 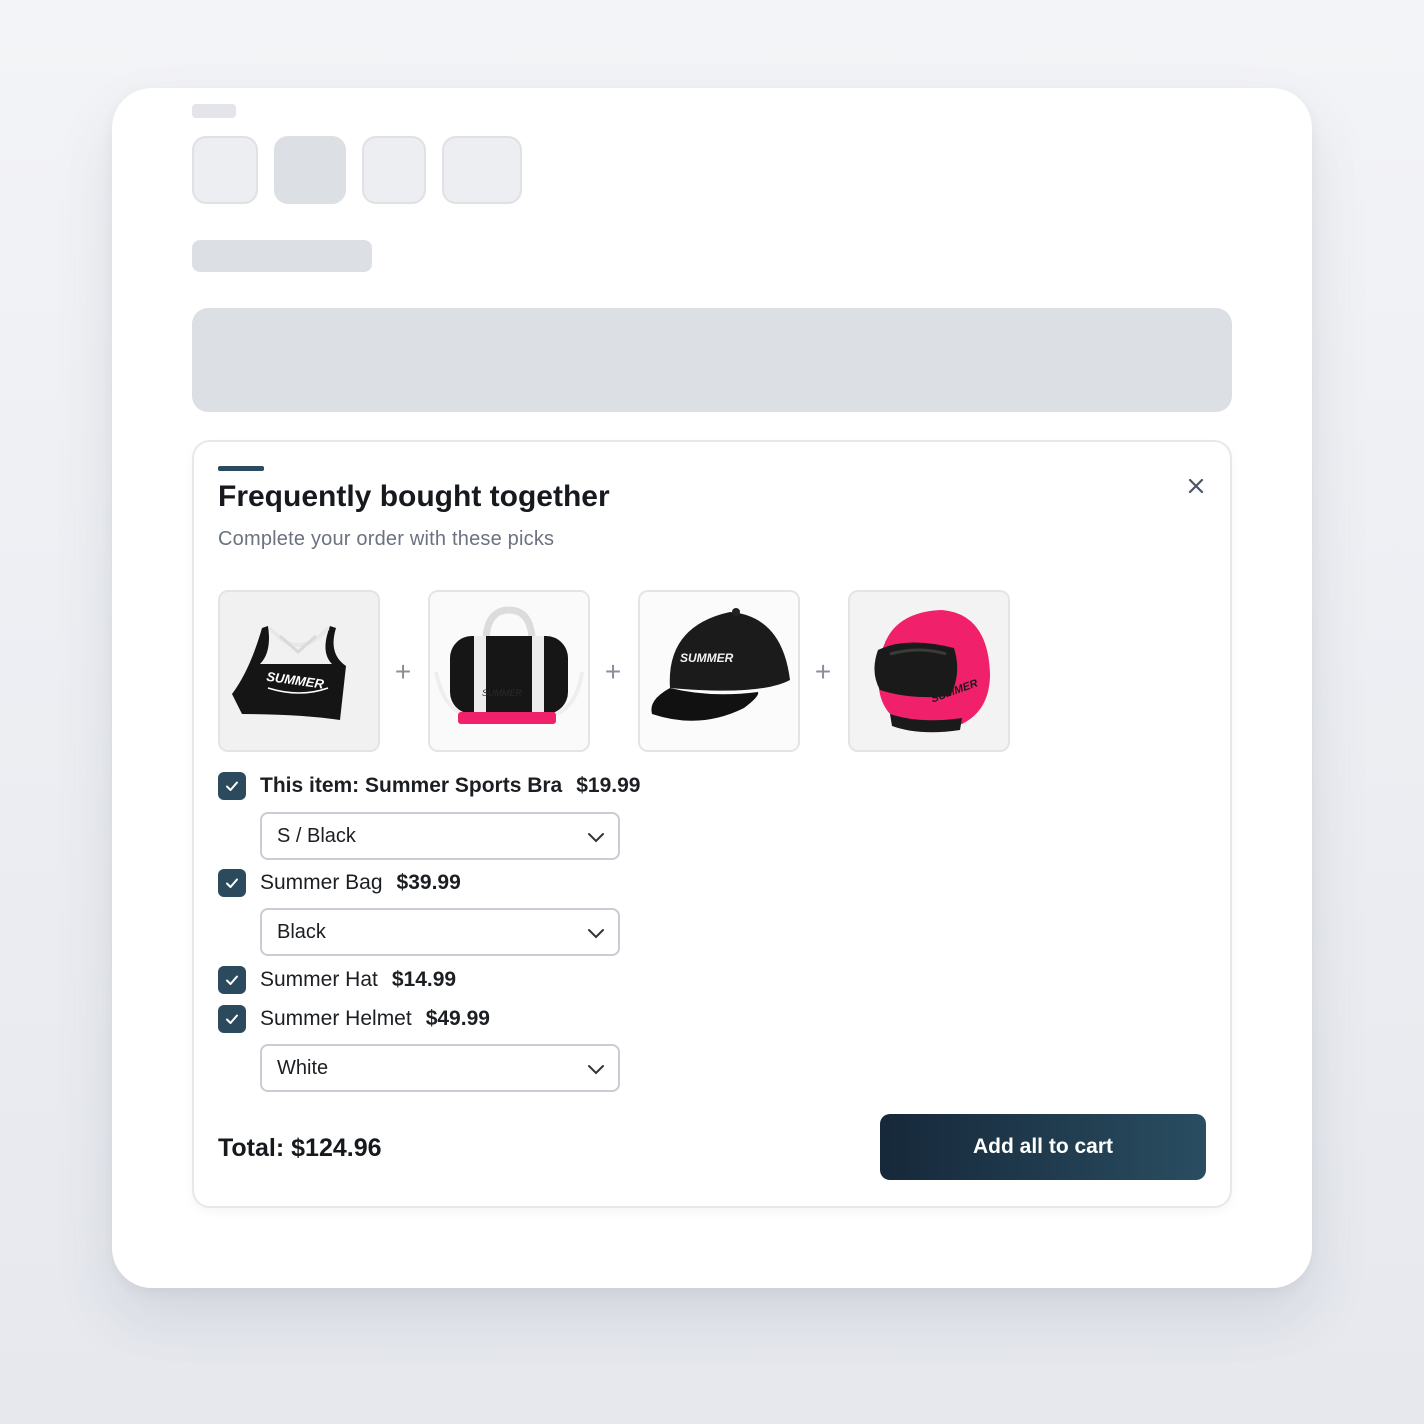 What do you see at coordinates (386, 539) in the screenshot?
I see `panel-subtitle: Complete your order with these picks` at bounding box center [386, 539].